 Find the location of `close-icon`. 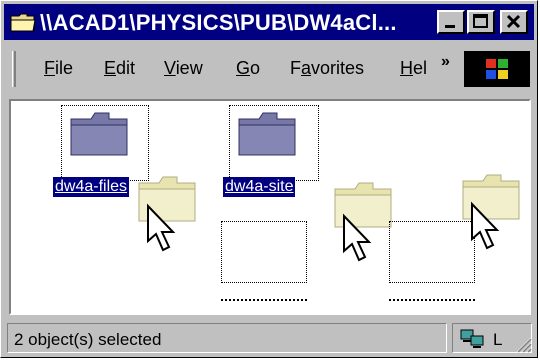

close-icon is located at coordinates (513, 21).